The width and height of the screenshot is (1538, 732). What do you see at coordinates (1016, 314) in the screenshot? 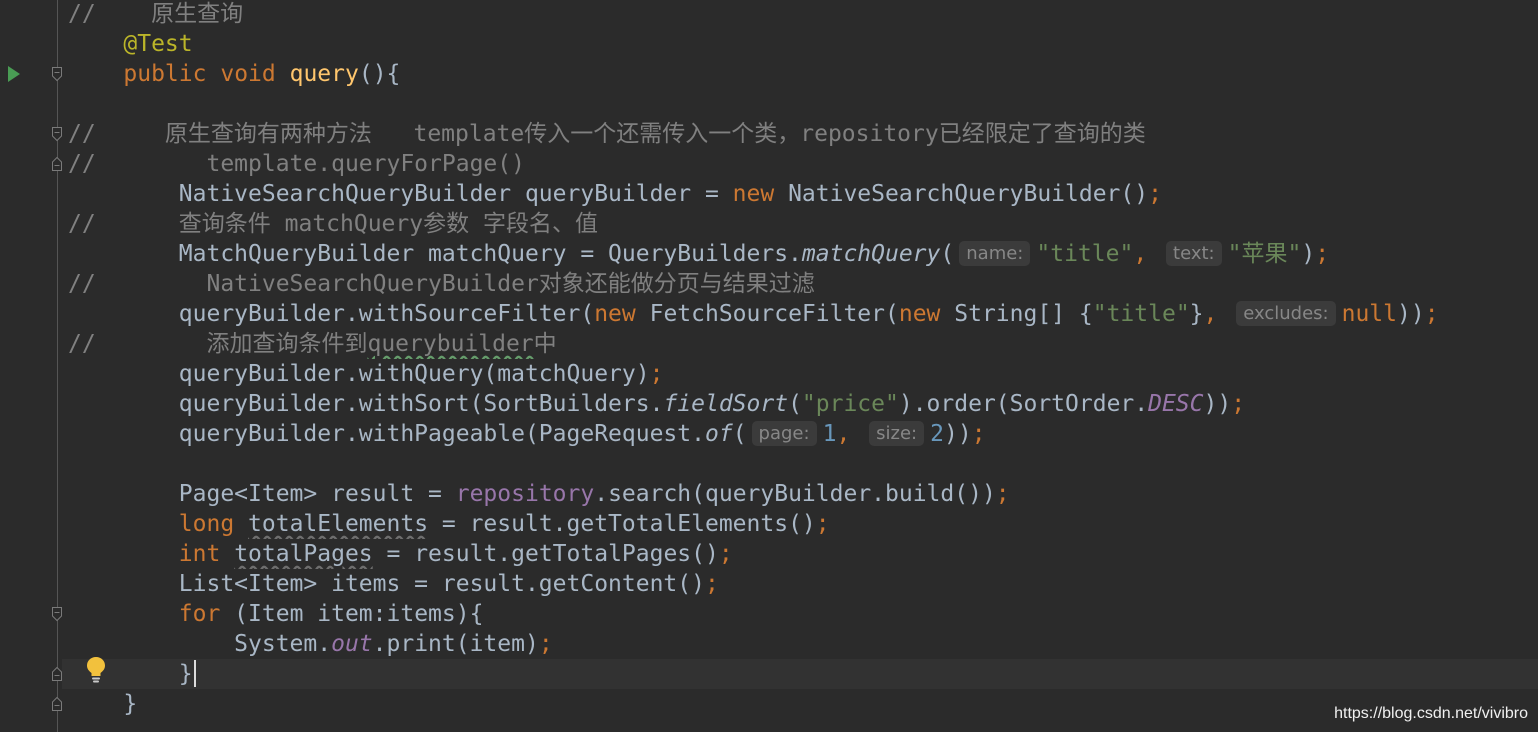
I see `code-token: String[] {` at bounding box center [1016, 314].